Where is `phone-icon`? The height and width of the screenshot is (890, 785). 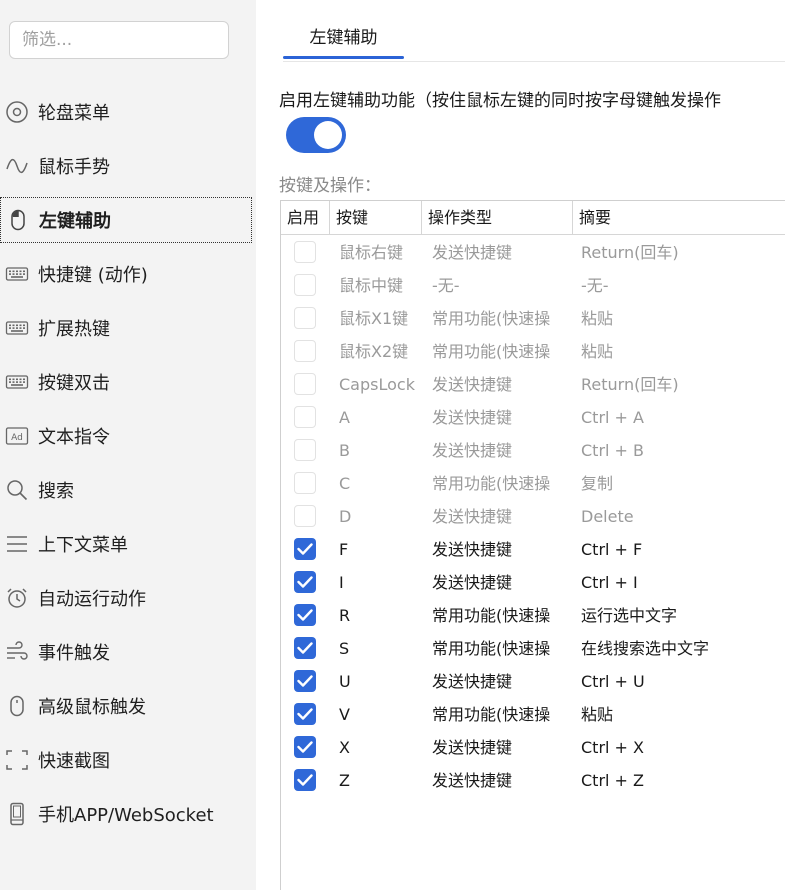 phone-icon is located at coordinates (17, 814).